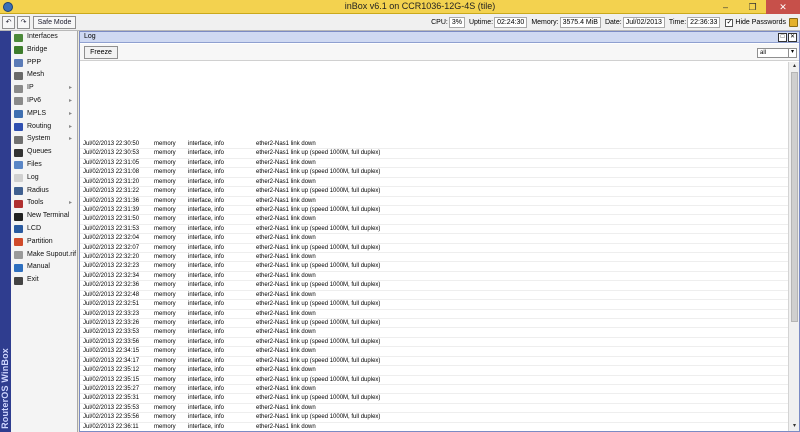 The image size is (800, 432). What do you see at coordinates (760, 22) in the screenshot?
I see `hide-passwords-label: Hide Passwords` at bounding box center [760, 22].